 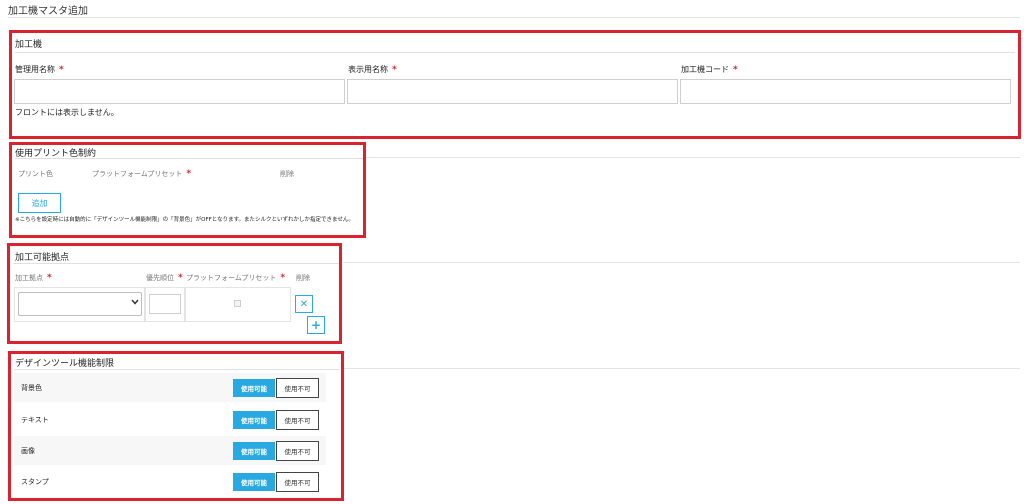 I want to click on machine-code-label: 加工機コード *, so click(x=709, y=70).